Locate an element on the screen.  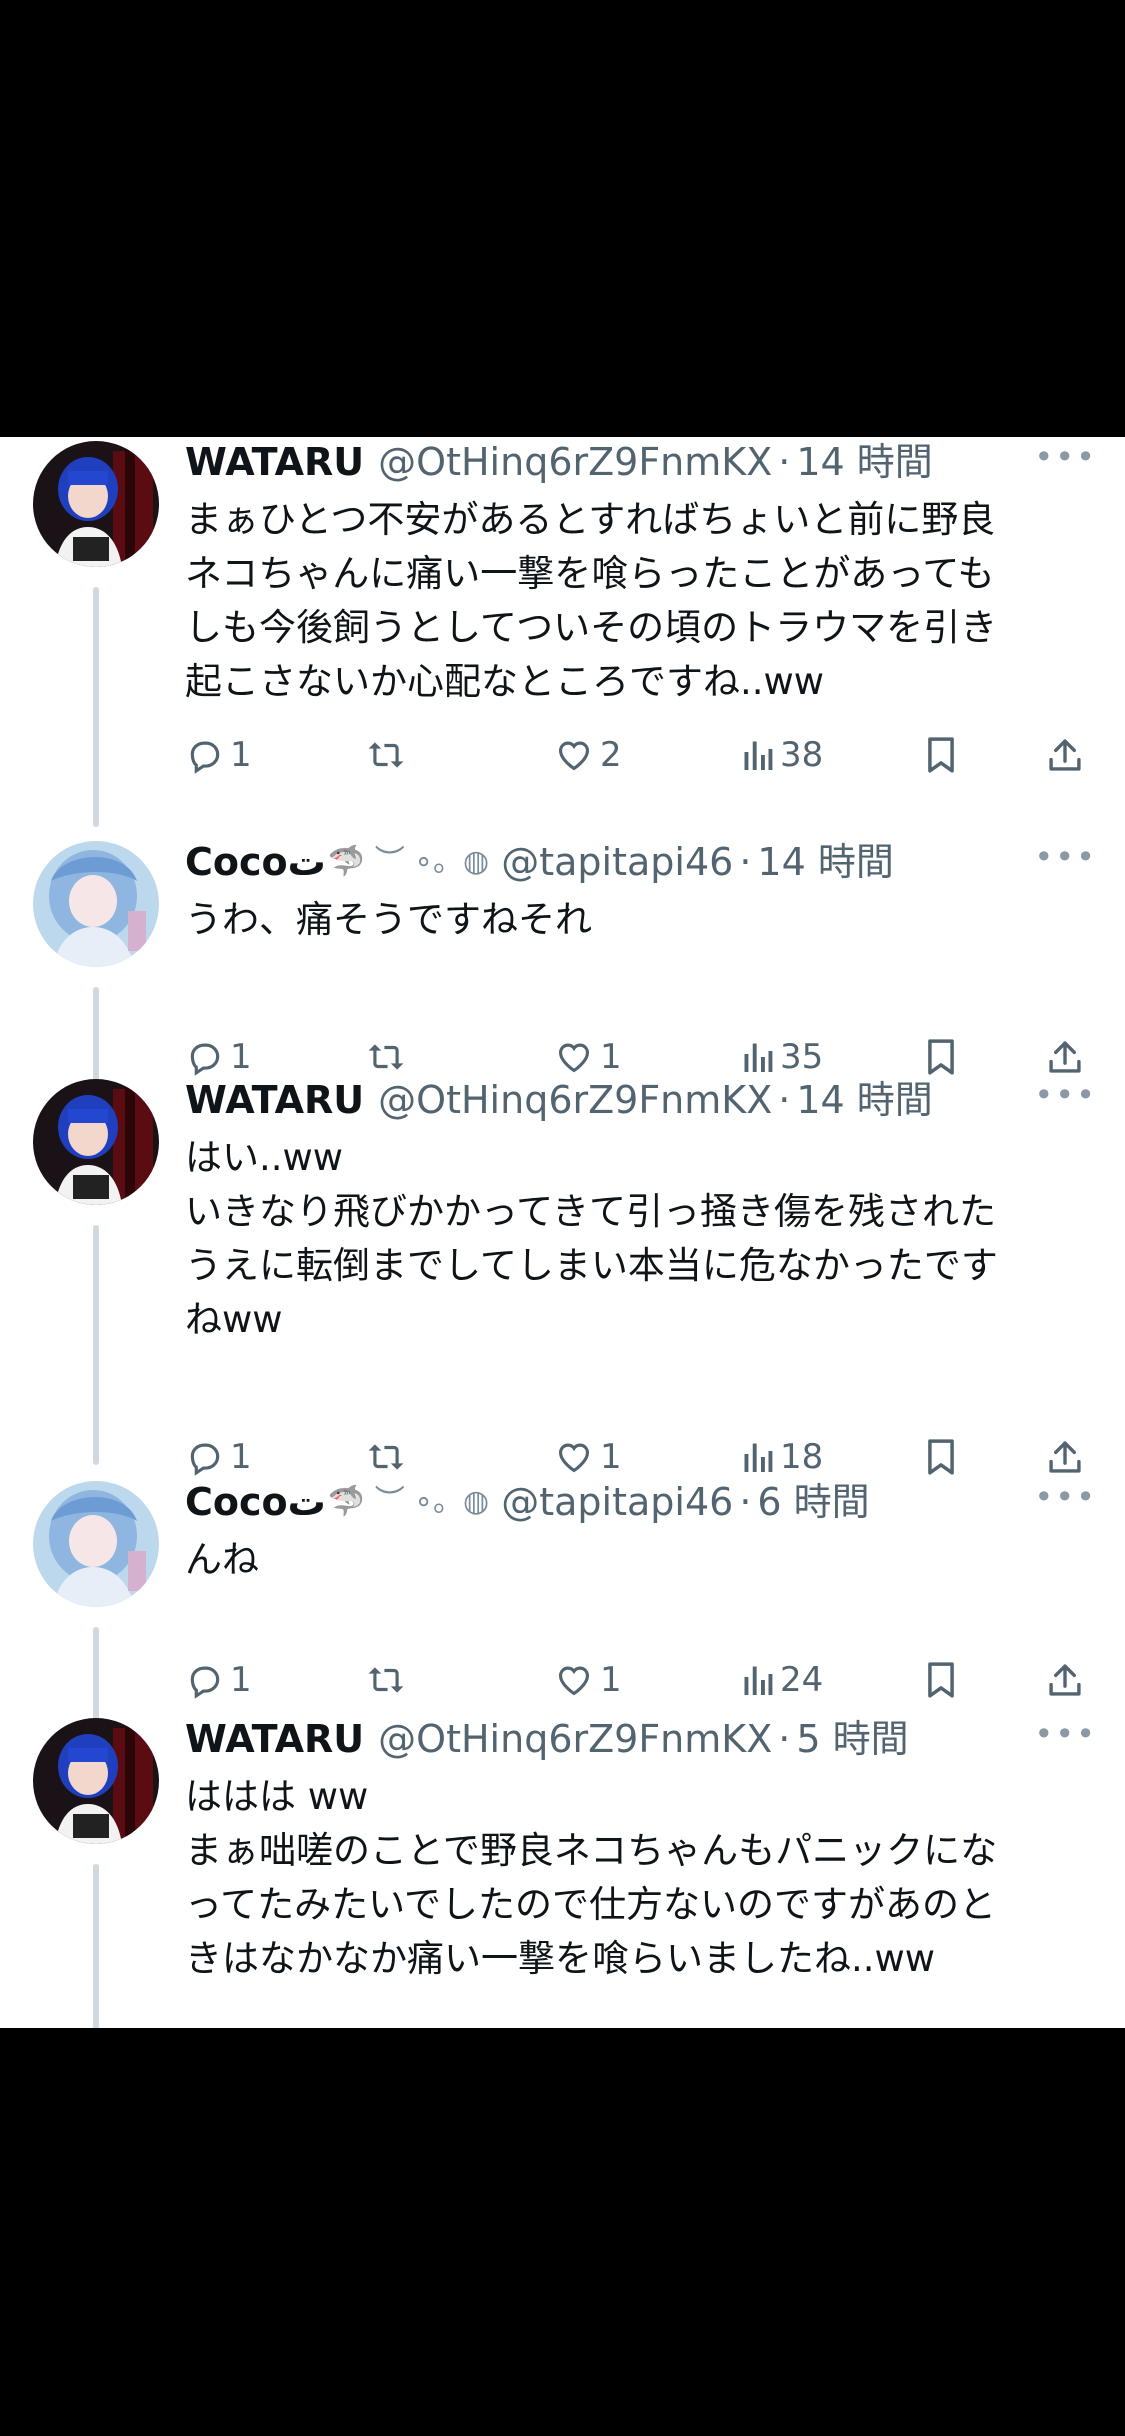
tweet-text-line: うえに転倒までしてしまい本当に危なかったです is located at coordinates (591, 1265).